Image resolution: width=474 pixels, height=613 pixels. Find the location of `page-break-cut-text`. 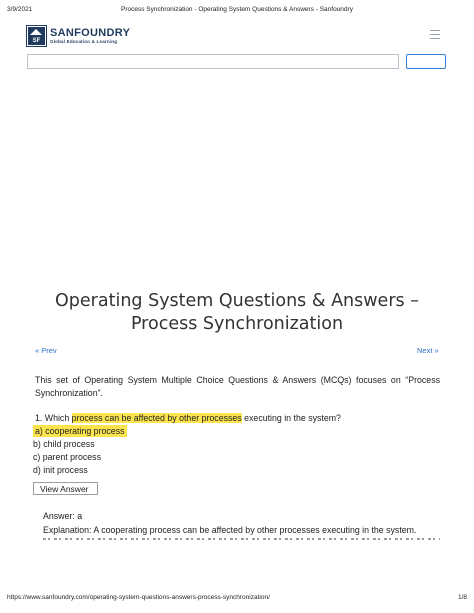

page-break-cut-text is located at coordinates (241, 538).